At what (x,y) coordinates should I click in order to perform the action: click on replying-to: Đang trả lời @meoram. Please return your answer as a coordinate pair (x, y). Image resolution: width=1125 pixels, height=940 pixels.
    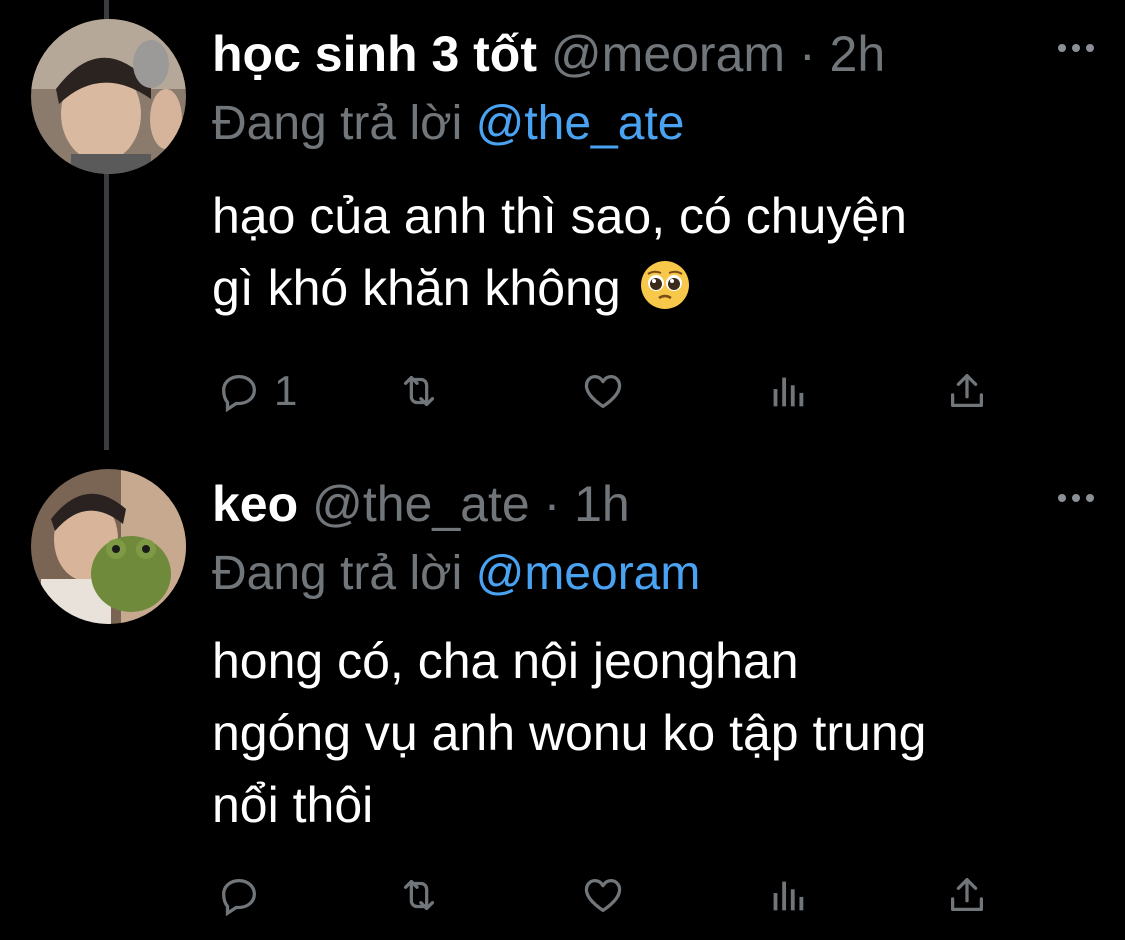
    Looking at the image, I should click on (456, 574).